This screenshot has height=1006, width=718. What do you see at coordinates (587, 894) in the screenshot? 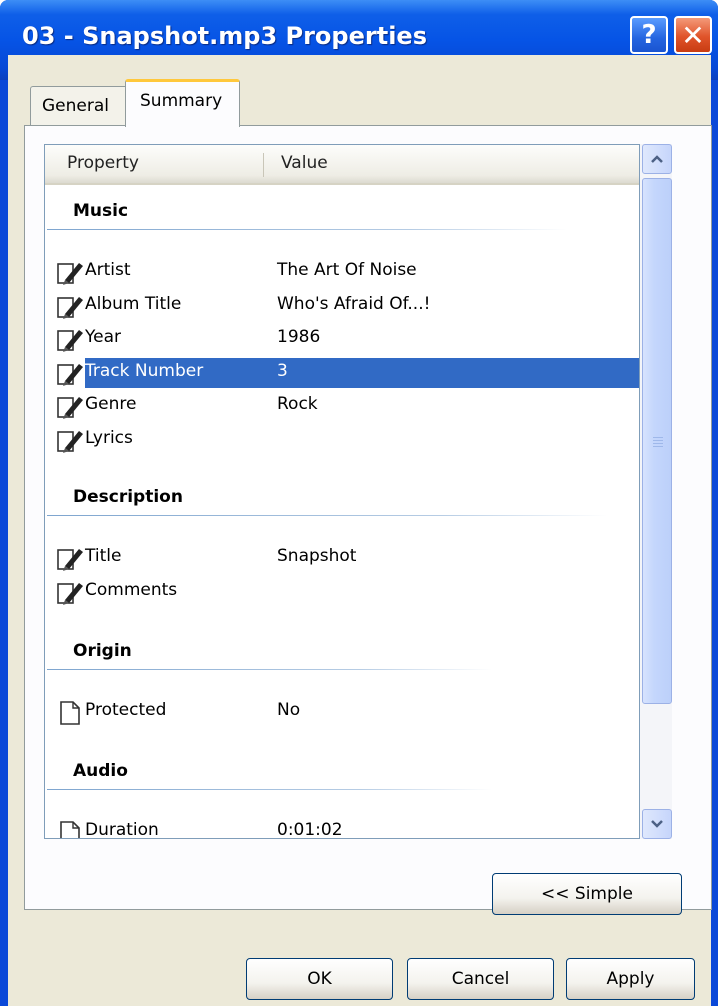
I see `simple-button: << Simple` at bounding box center [587, 894].